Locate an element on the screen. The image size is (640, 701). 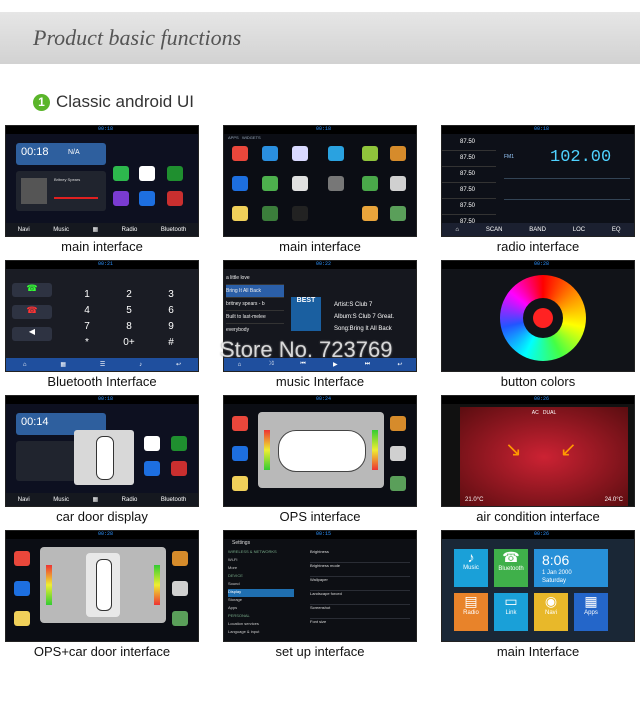
ac-dual-label: DUAL is located at coordinates (549, 413).